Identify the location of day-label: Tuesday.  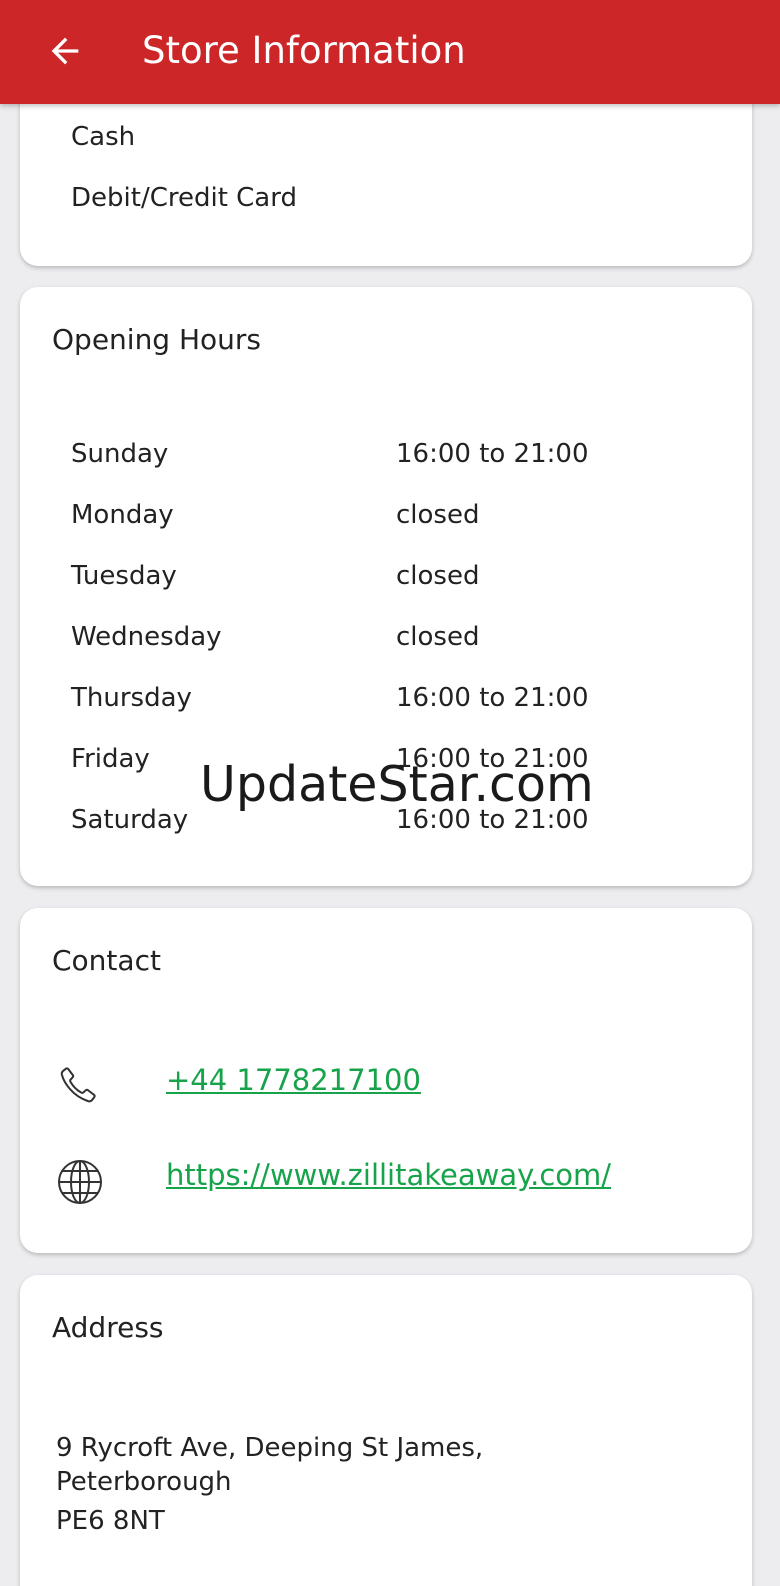
(124, 576).